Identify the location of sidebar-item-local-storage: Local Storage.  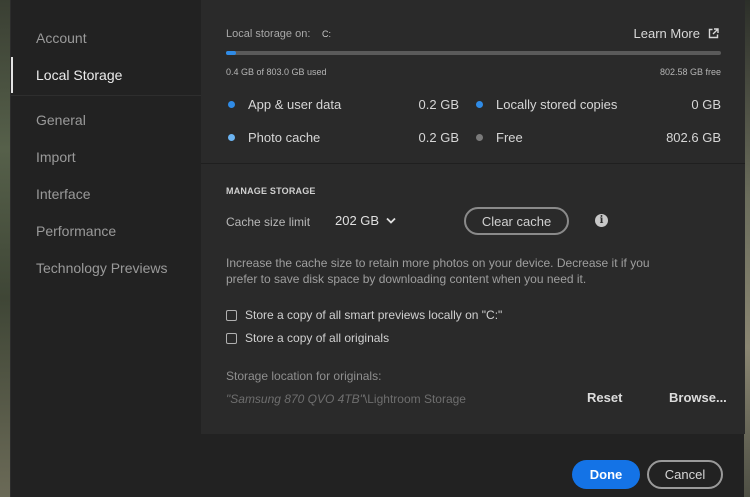
(106, 75).